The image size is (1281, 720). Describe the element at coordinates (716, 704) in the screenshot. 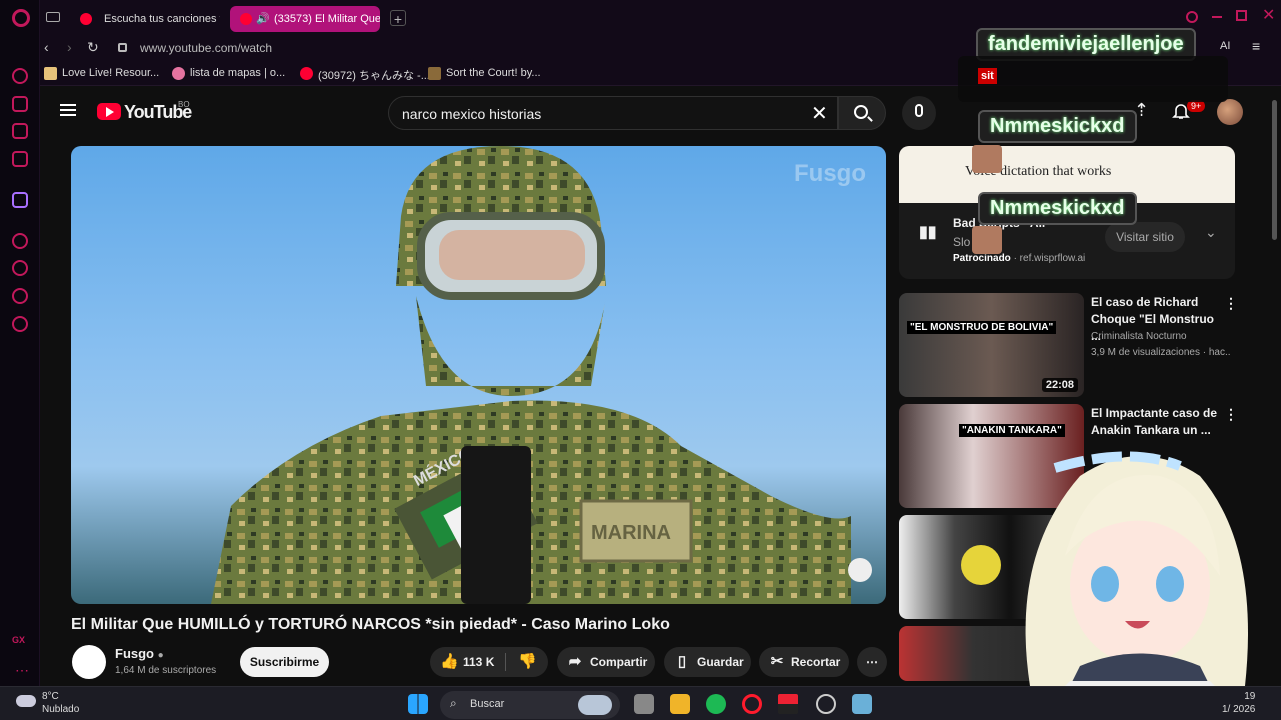

I see `spotify-icon` at that location.